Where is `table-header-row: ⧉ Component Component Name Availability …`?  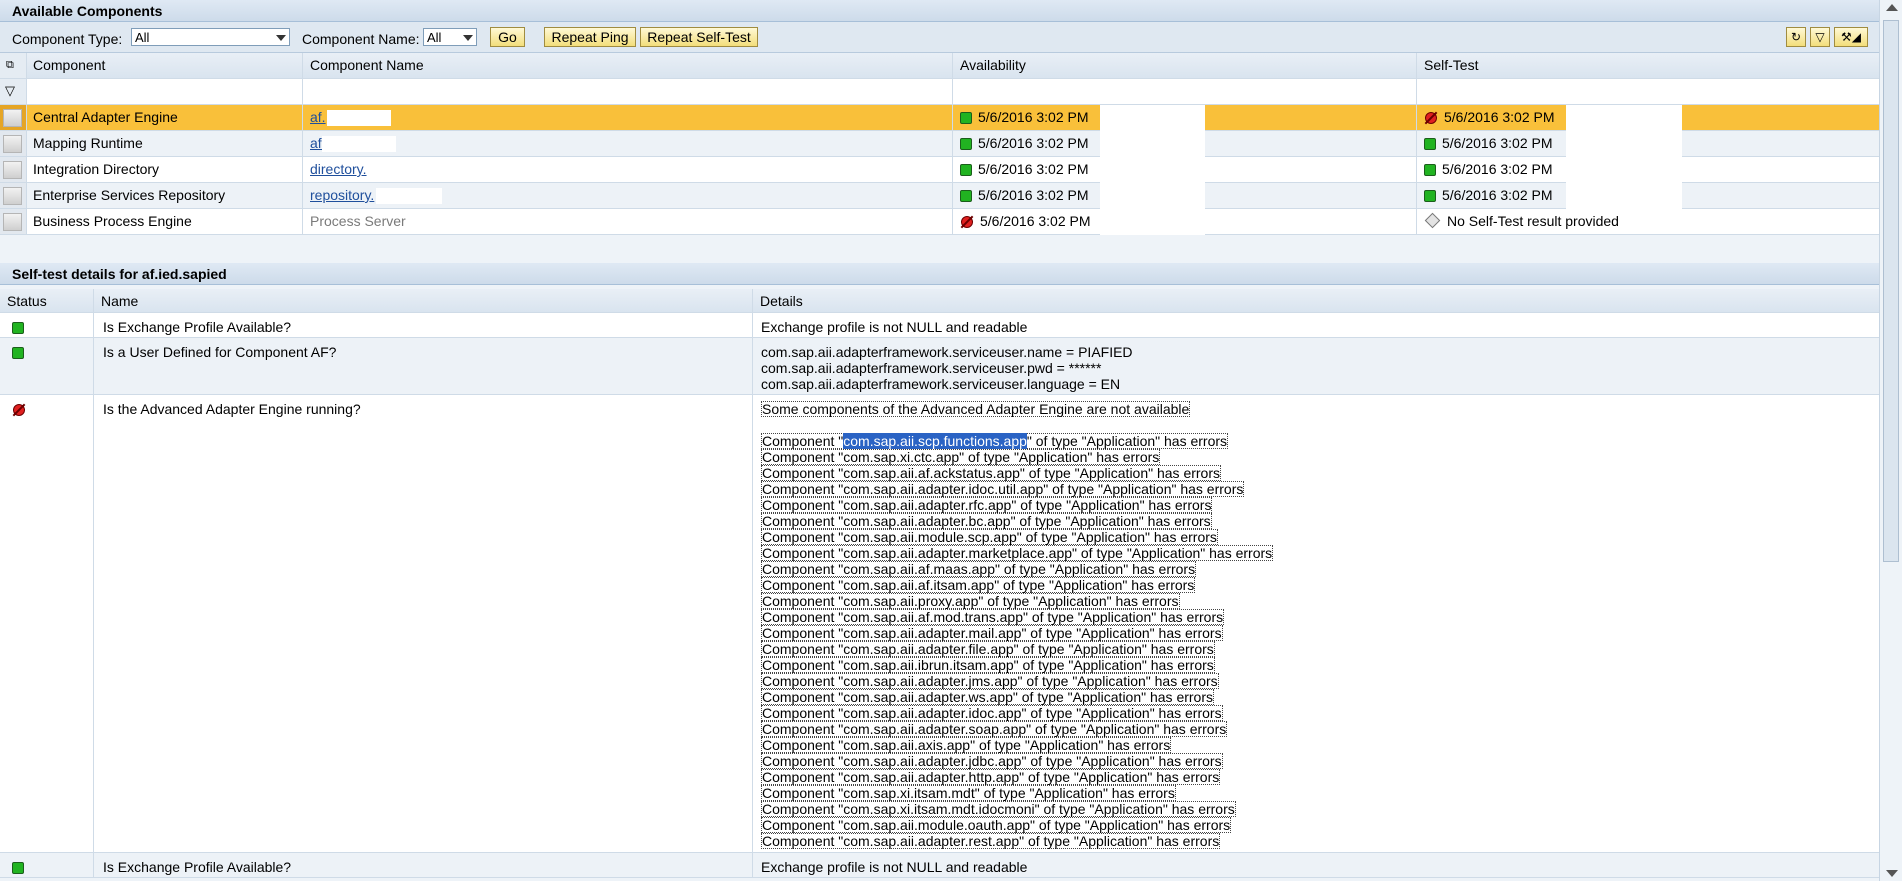 table-header-row: ⧉ Component Component Name Availability … is located at coordinates (940, 66).